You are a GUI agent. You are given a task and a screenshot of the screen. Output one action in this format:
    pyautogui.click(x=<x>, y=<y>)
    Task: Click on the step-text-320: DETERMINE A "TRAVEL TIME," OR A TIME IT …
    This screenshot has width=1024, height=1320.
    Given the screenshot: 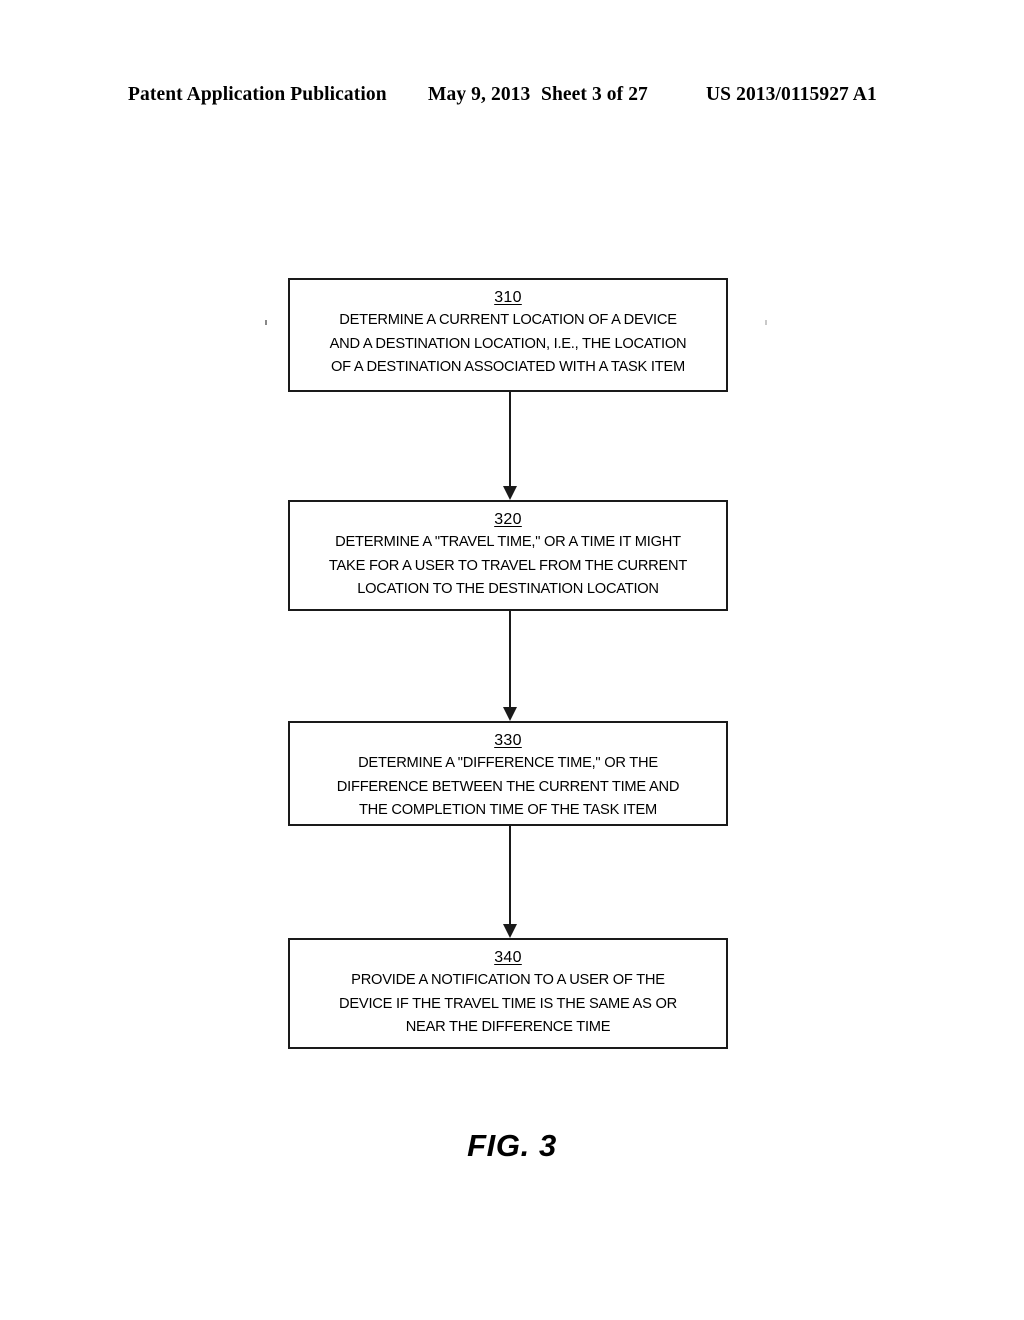 What is the action you would take?
    pyautogui.click(x=508, y=565)
    